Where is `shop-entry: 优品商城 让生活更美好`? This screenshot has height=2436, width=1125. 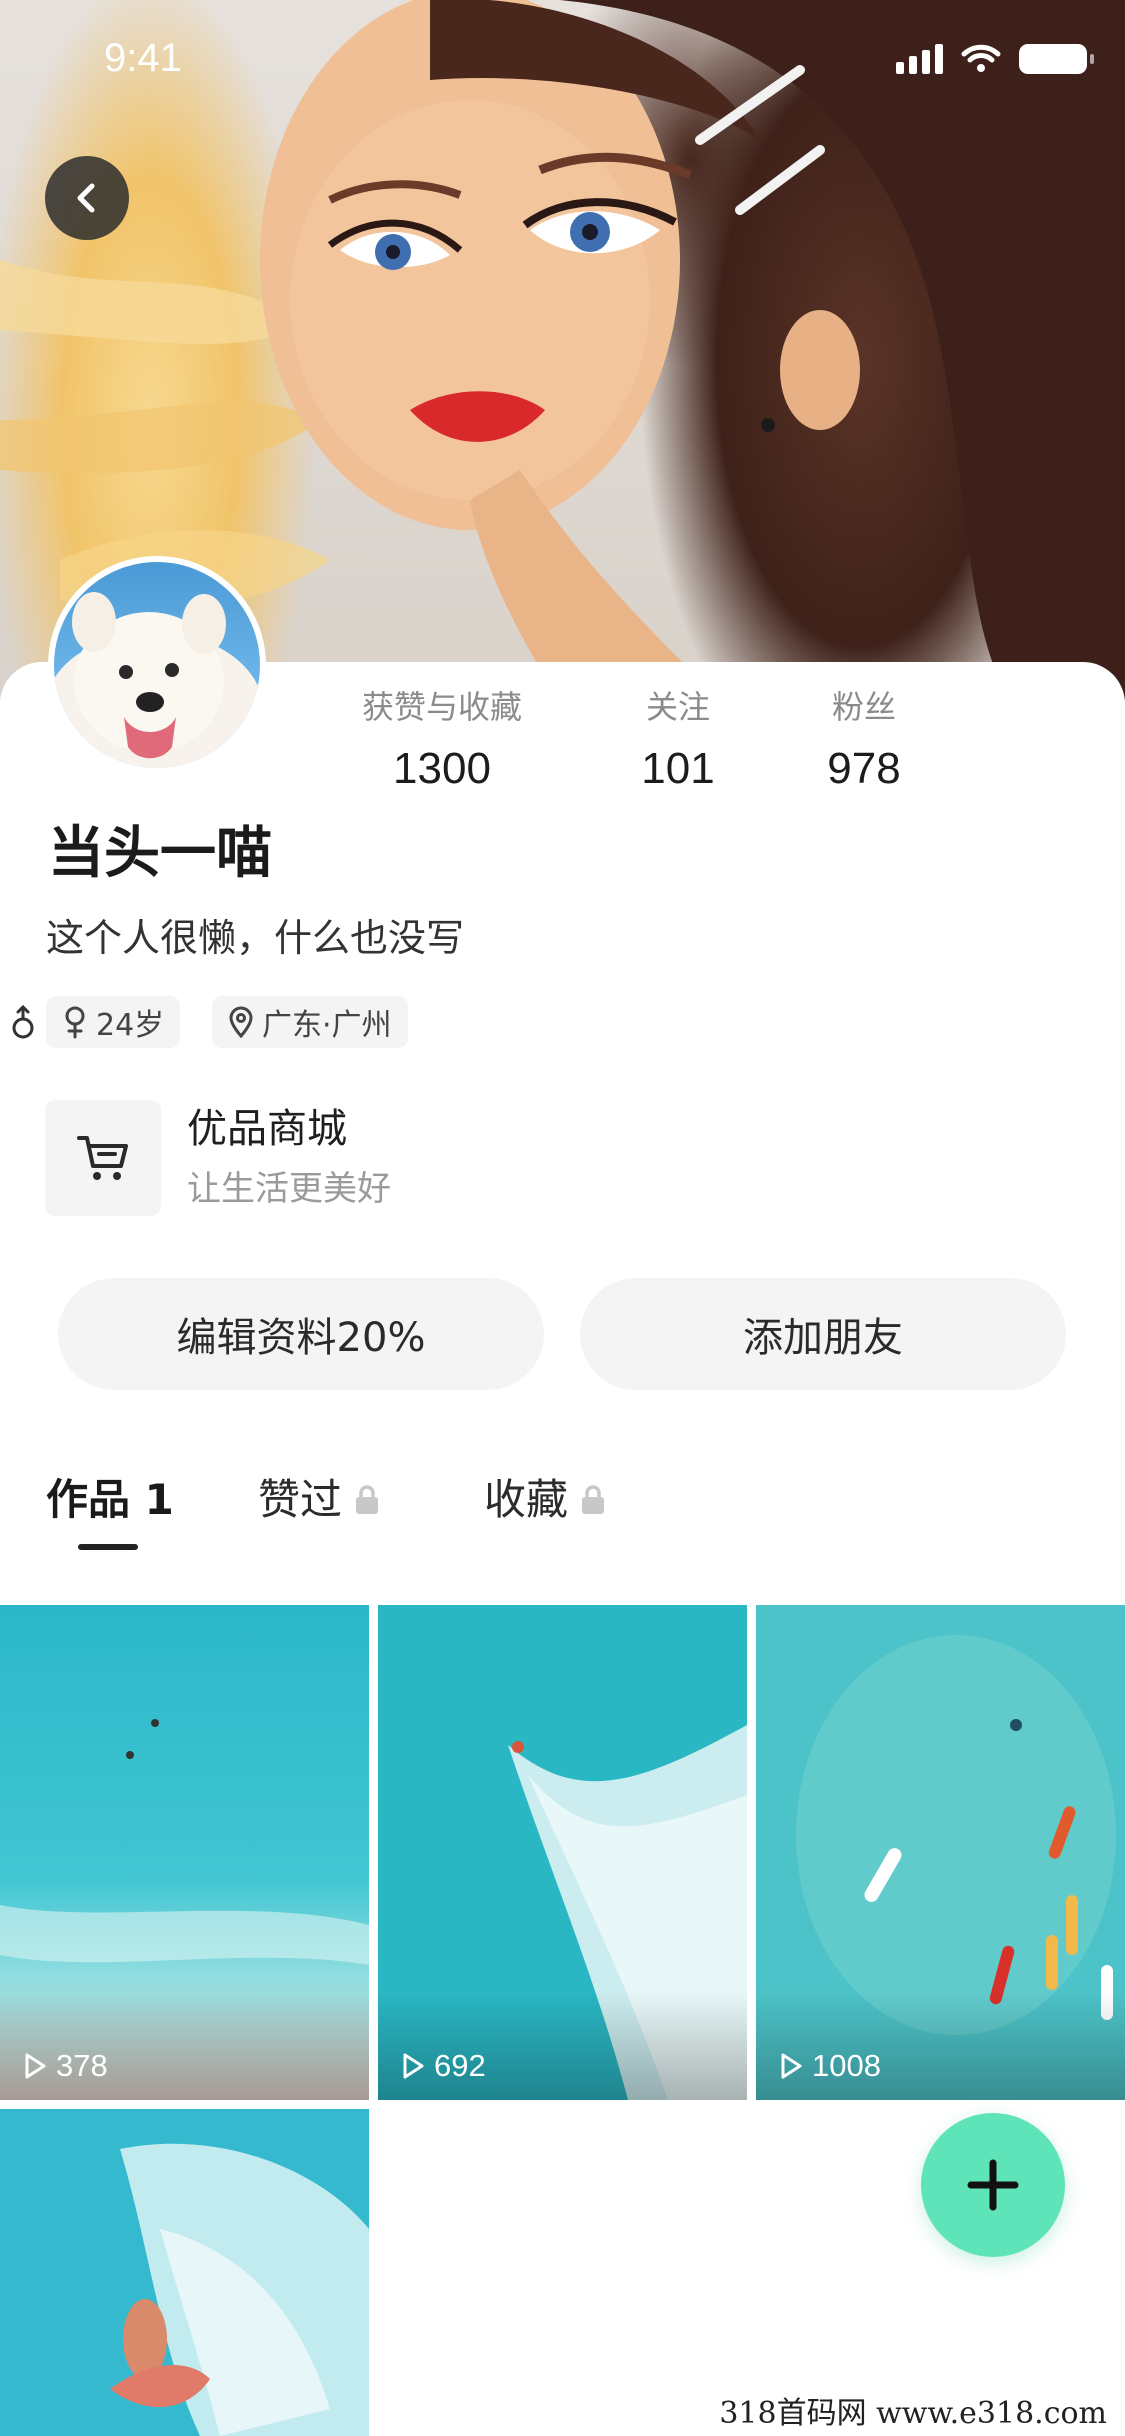 shop-entry: 优品商城 让生活更美好 is located at coordinates (345, 1158).